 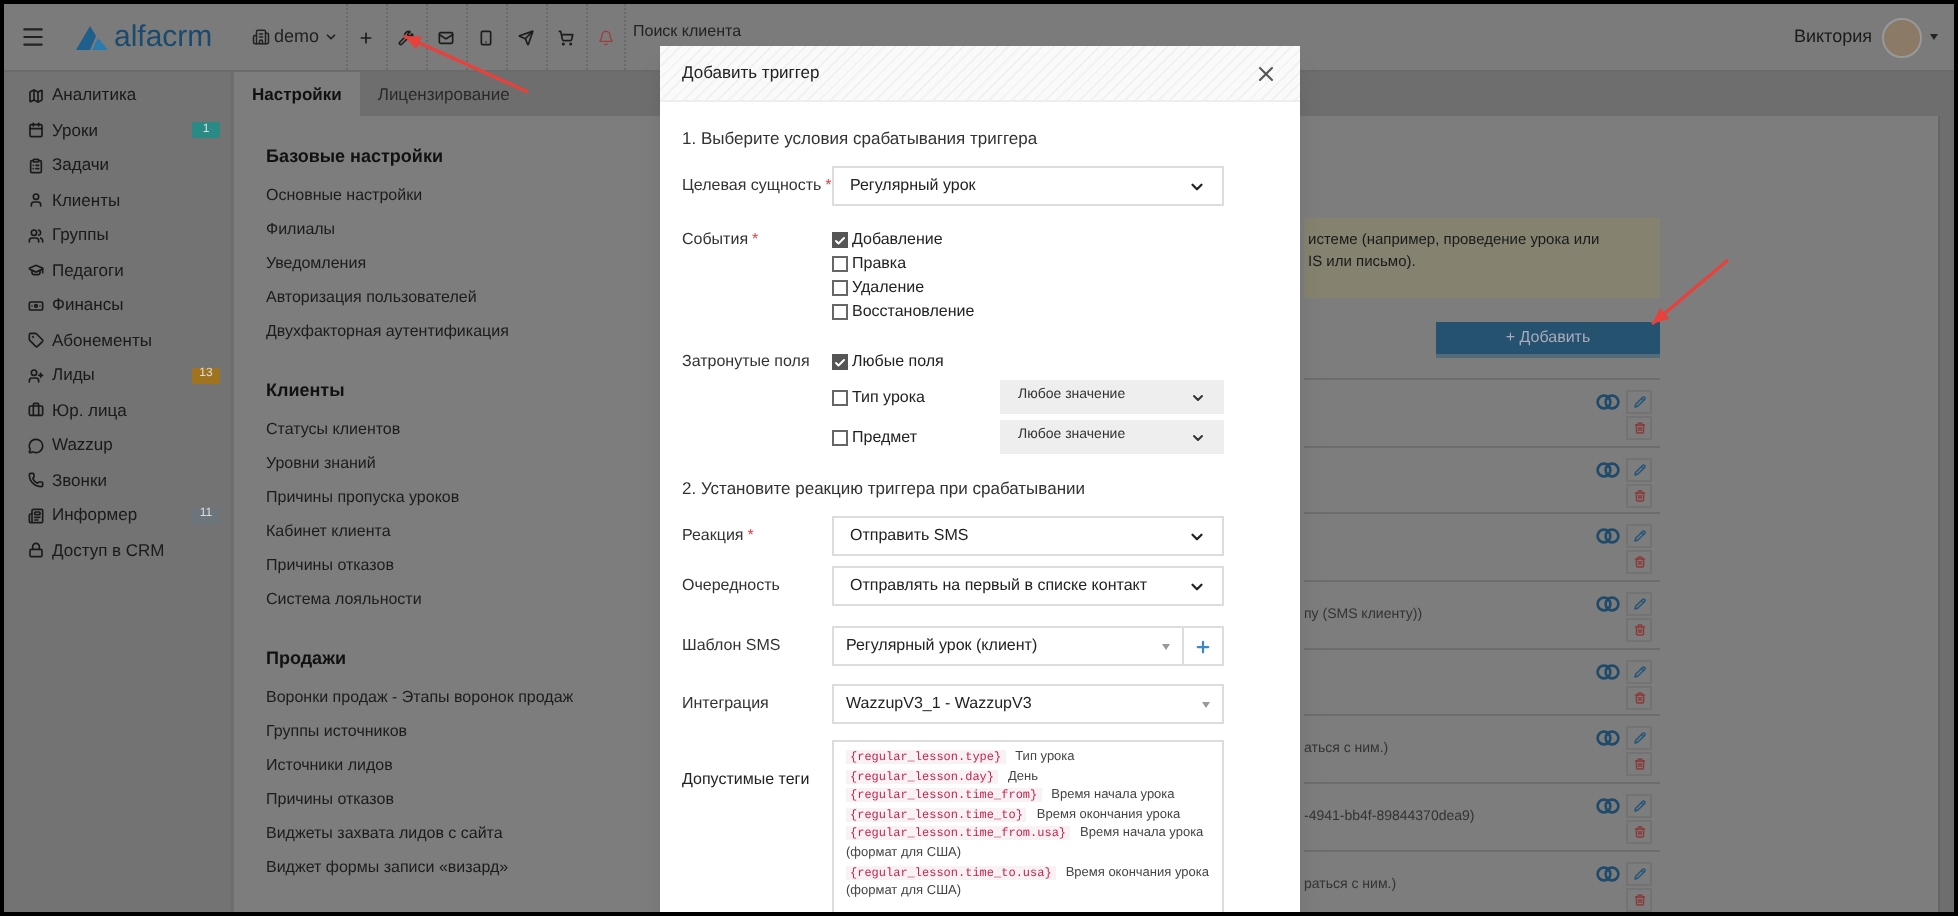 What do you see at coordinates (117, 305) in the screenshot?
I see `sidebar-item: Финансы` at bounding box center [117, 305].